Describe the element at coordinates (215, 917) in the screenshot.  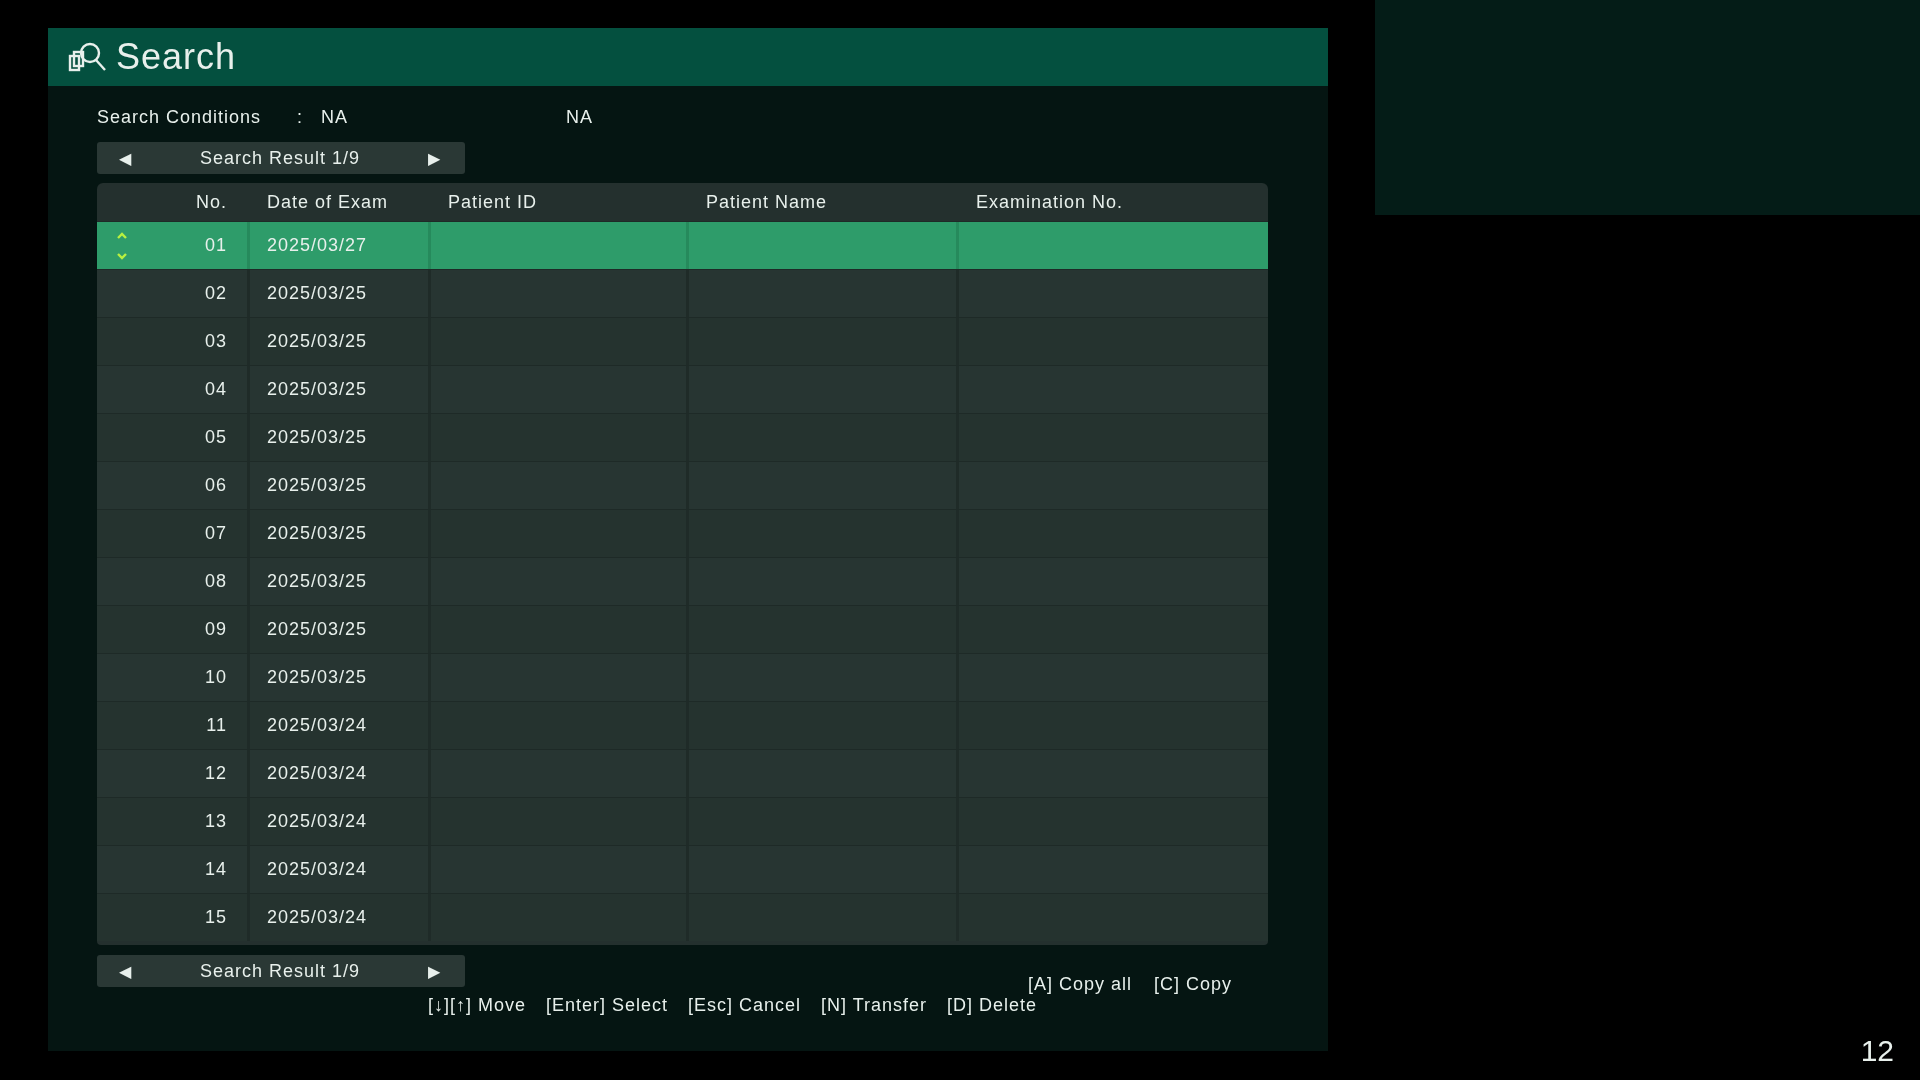
I see `table-cell: 15` at that location.